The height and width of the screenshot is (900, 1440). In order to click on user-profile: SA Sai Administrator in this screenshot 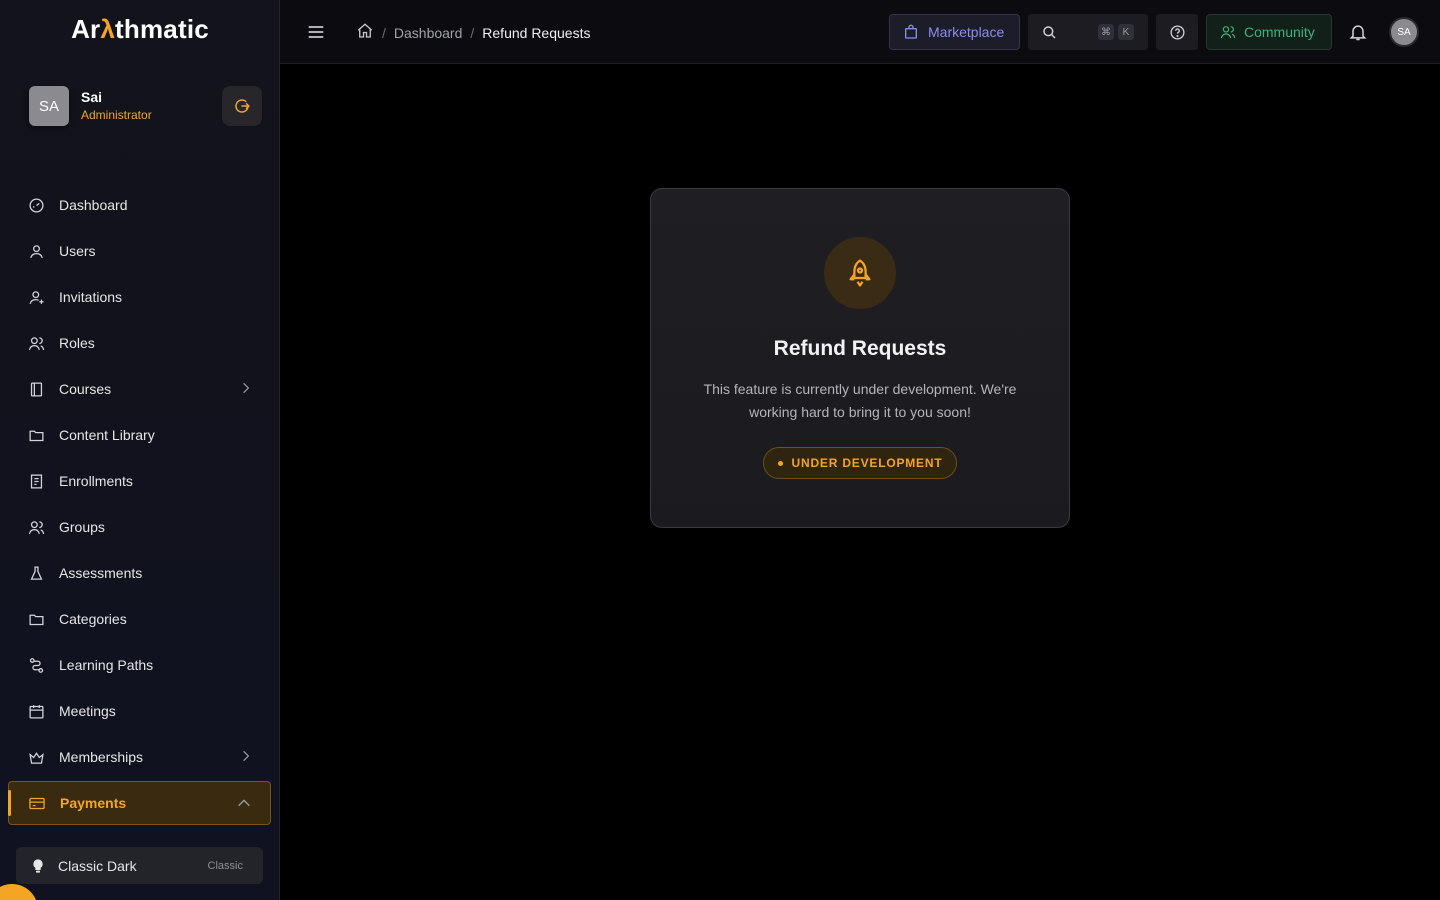, I will do `click(145, 106)`.